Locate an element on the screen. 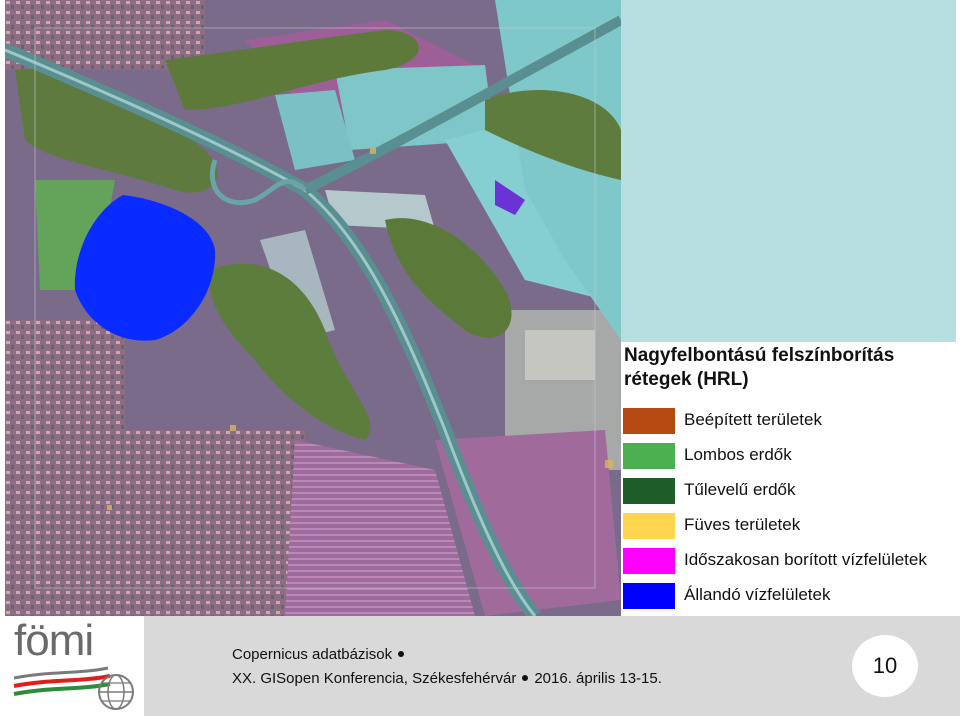 This screenshot has height=716, width=960. logo-graphic is located at coordinates (73, 688).